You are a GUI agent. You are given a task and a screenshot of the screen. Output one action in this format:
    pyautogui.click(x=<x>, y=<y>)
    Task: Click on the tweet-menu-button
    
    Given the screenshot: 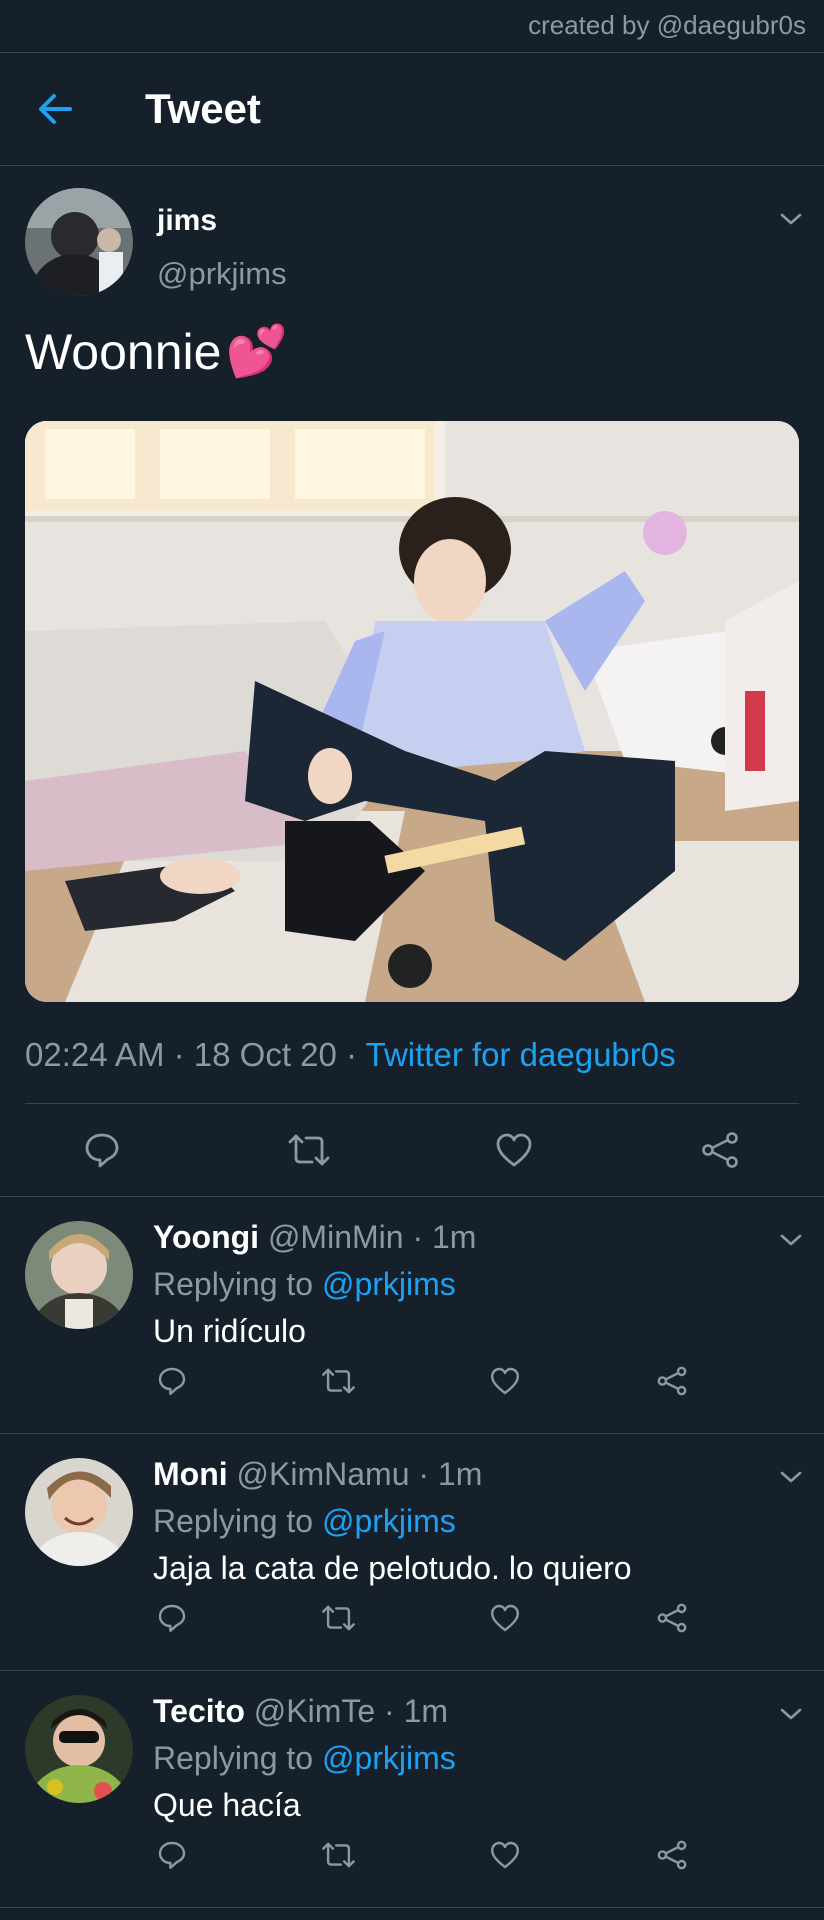 What is the action you would take?
    pyautogui.click(x=791, y=219)
    